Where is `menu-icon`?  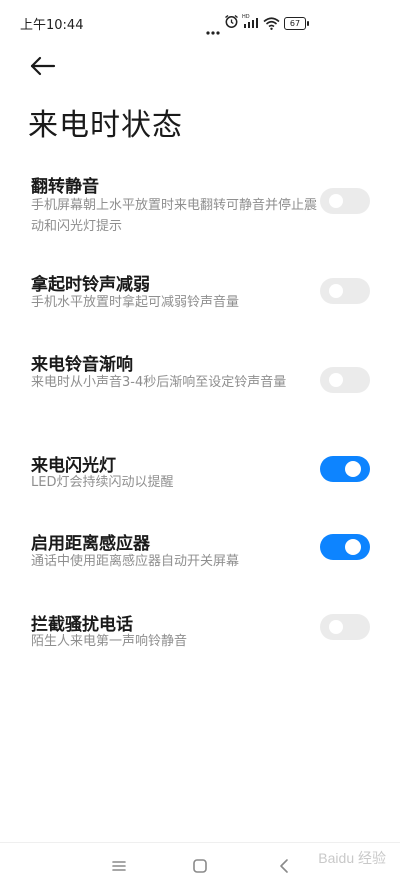 menu-icon is located at coordinates (119, 871).